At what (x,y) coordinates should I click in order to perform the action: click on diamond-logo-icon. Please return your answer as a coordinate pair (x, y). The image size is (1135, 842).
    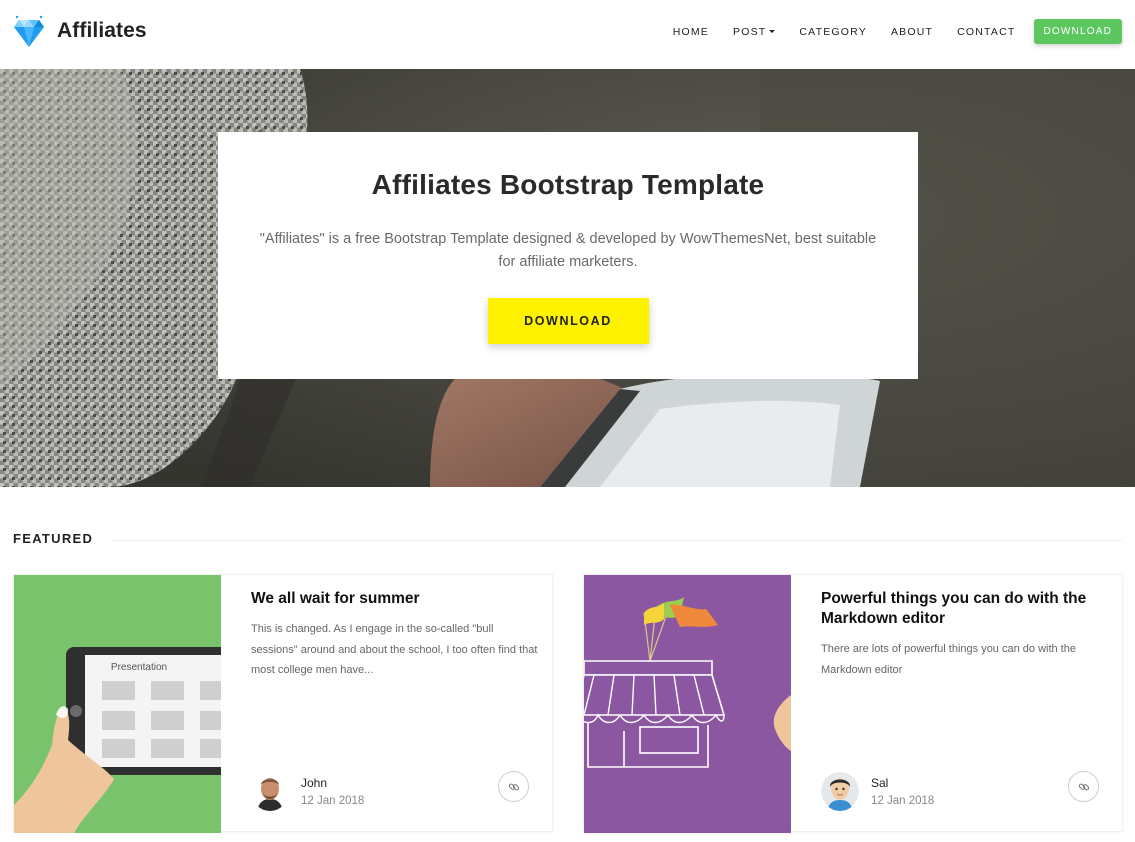
    Looking at the image, I should click on (29, 31).